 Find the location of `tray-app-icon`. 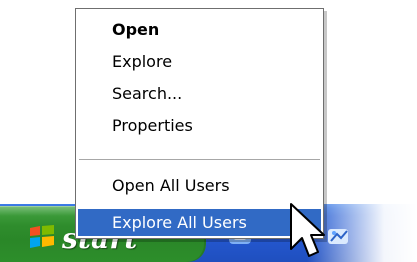

tray-app-icon is located at coordinates (339, 237).